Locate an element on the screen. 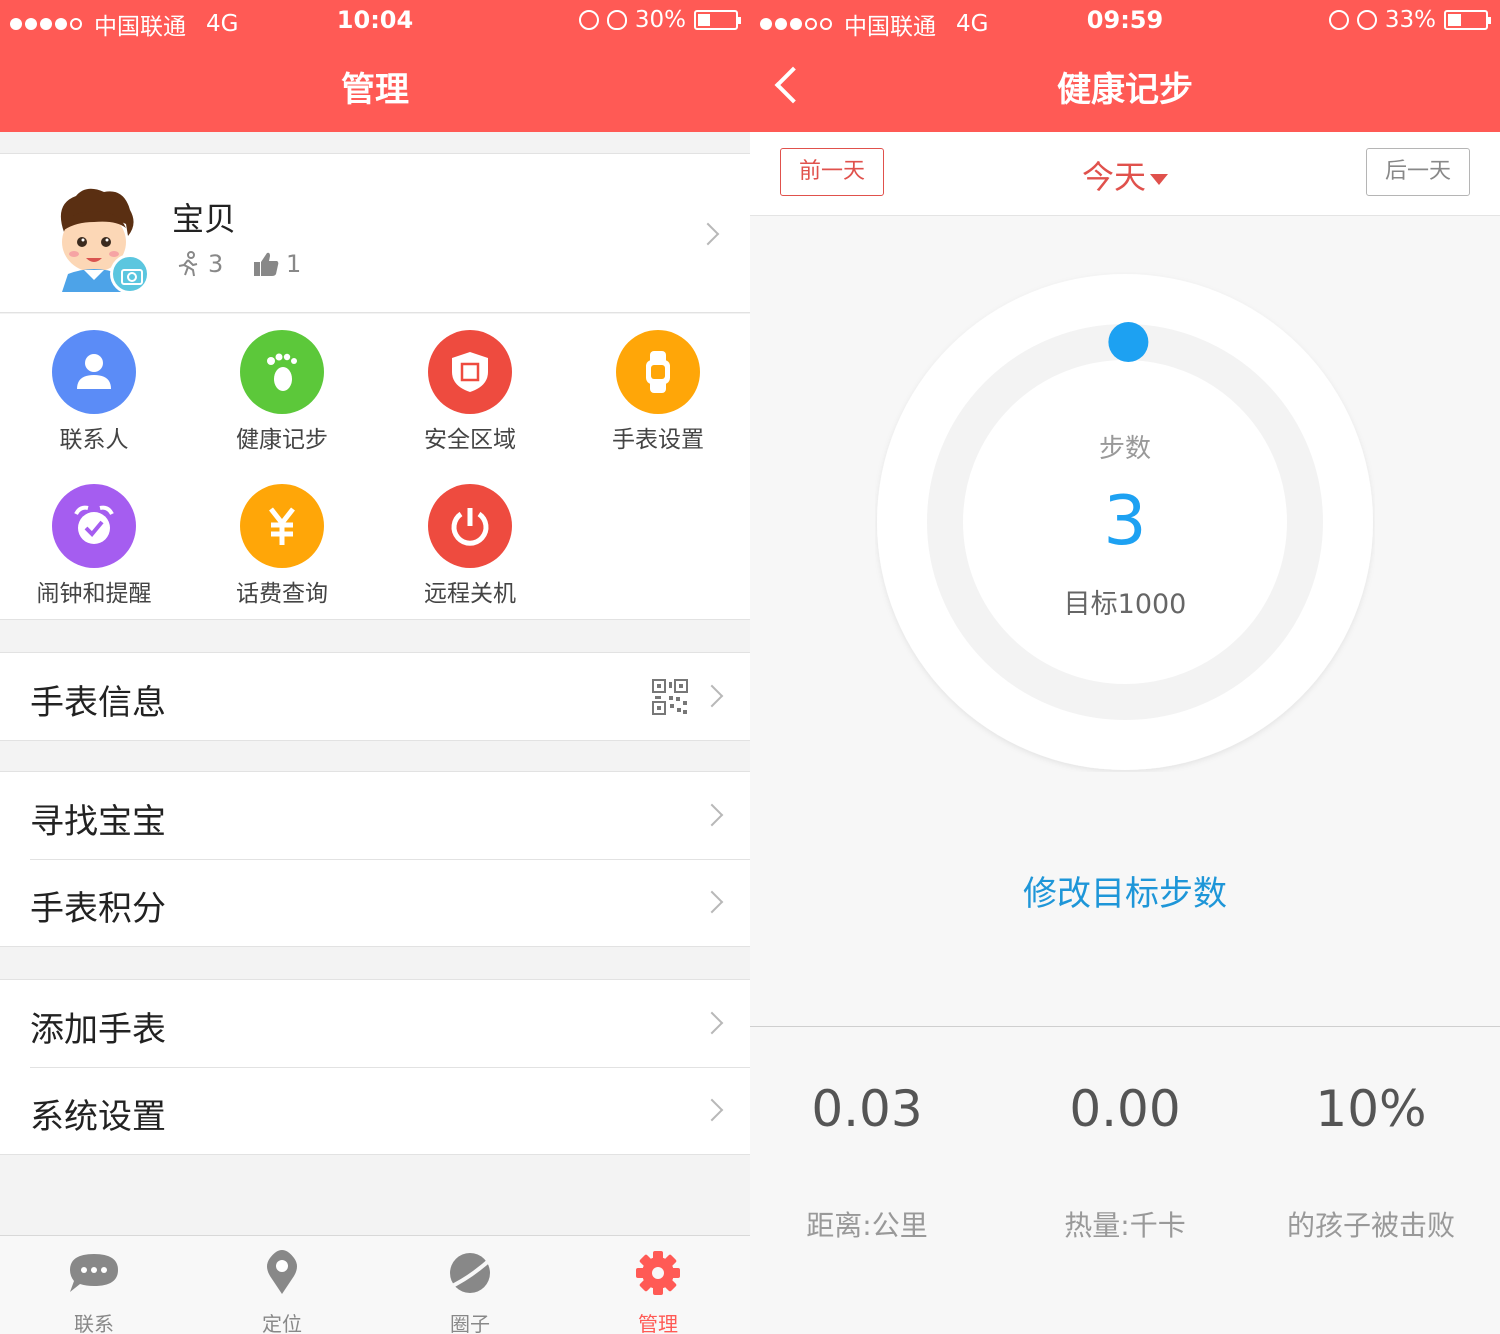 The image size is (1500, 1334). likes-stat: 1 is located at coordinates (276, 264).